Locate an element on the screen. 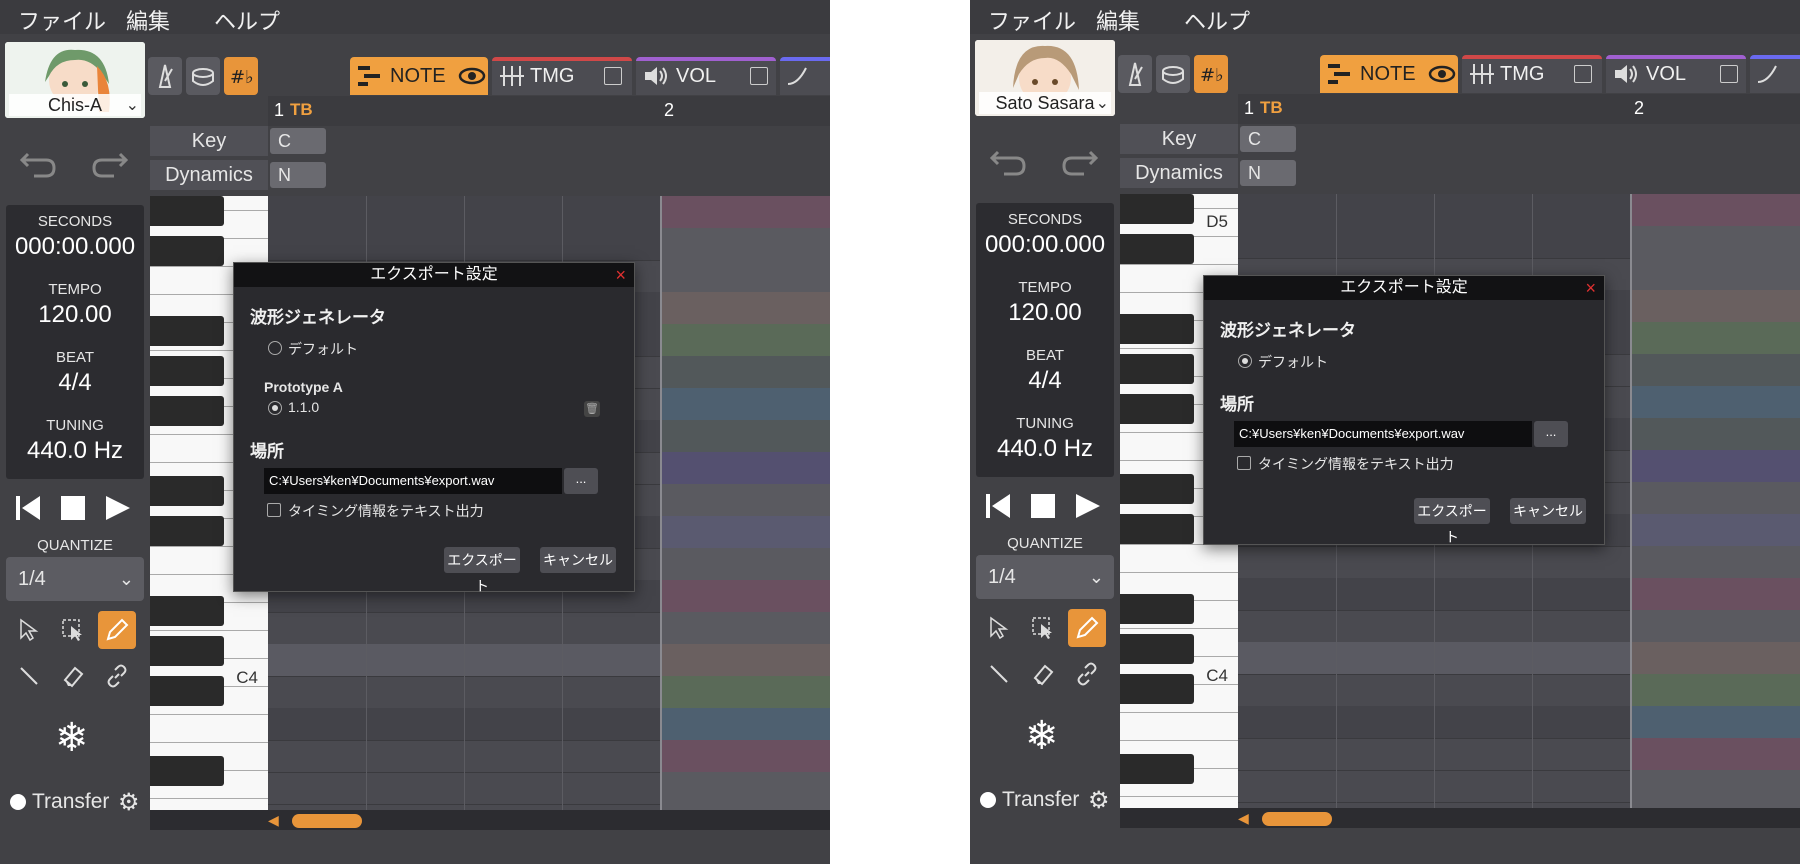  rewind-icon is located at coordinates (29, 508).